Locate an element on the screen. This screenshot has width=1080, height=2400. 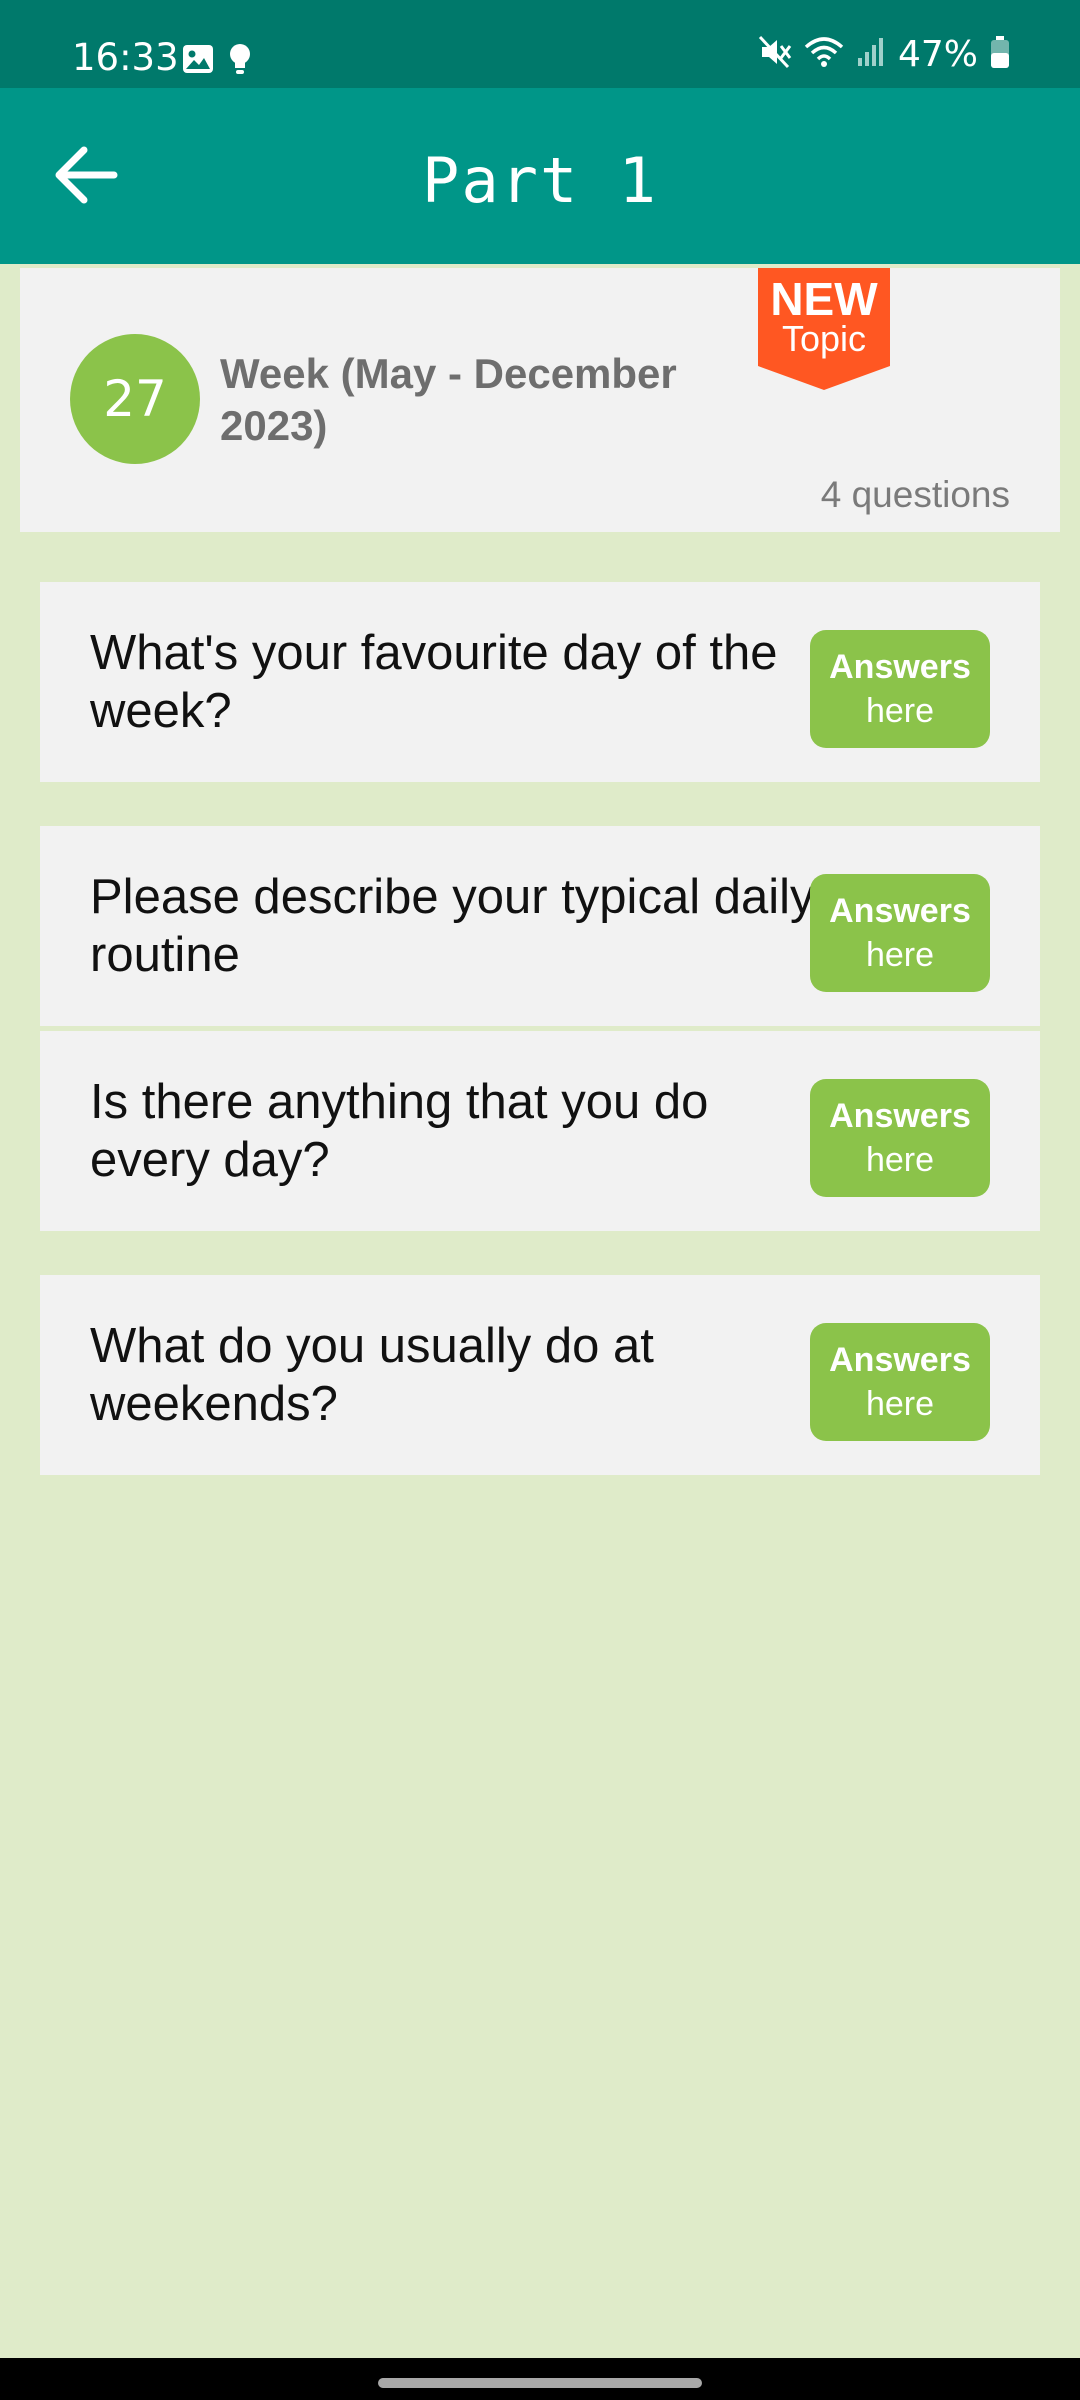
new-badge-sublabel: Topic is located at coordinates (824, 338).